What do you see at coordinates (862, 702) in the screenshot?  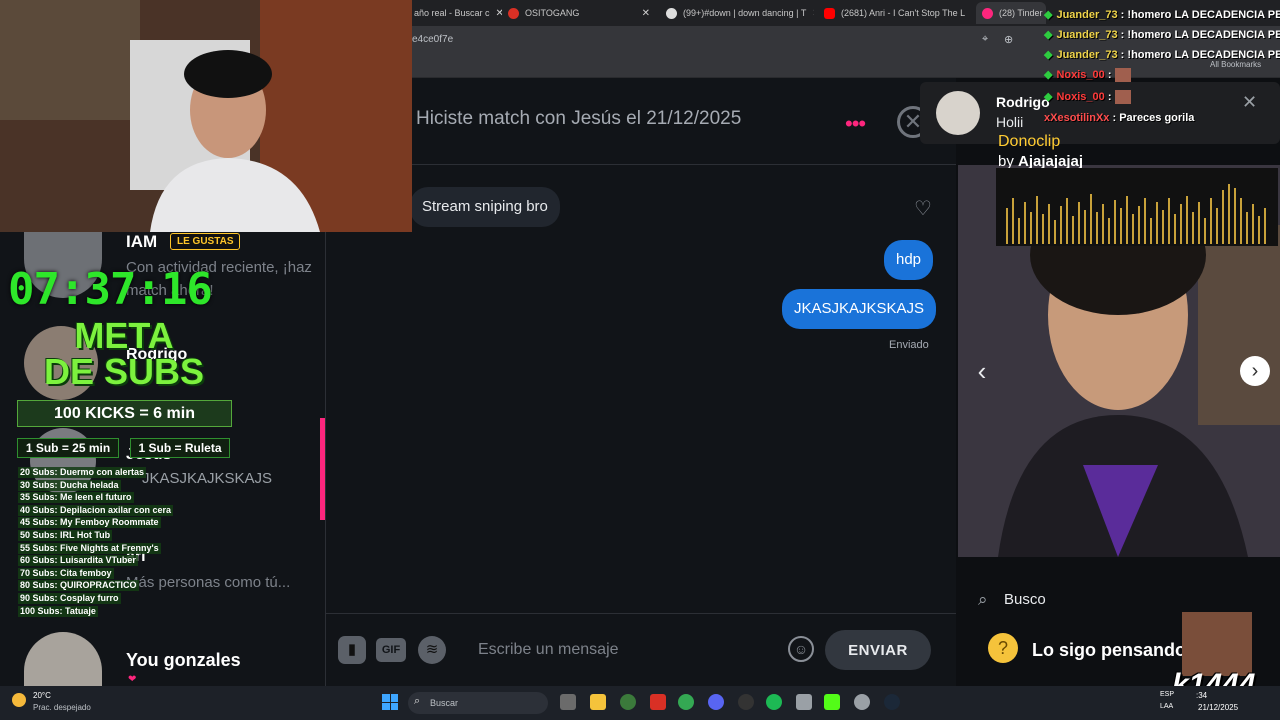 I see `settings-gear-icon` at bounding box center [862, 702].